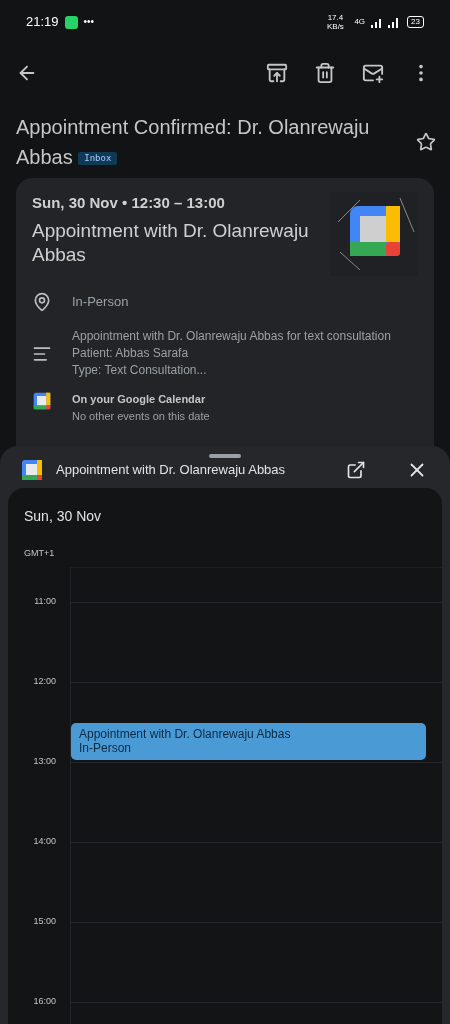 This screenshot has width=450, height=1024. I want to click on hour-label: 13:00, so click(44, 761).